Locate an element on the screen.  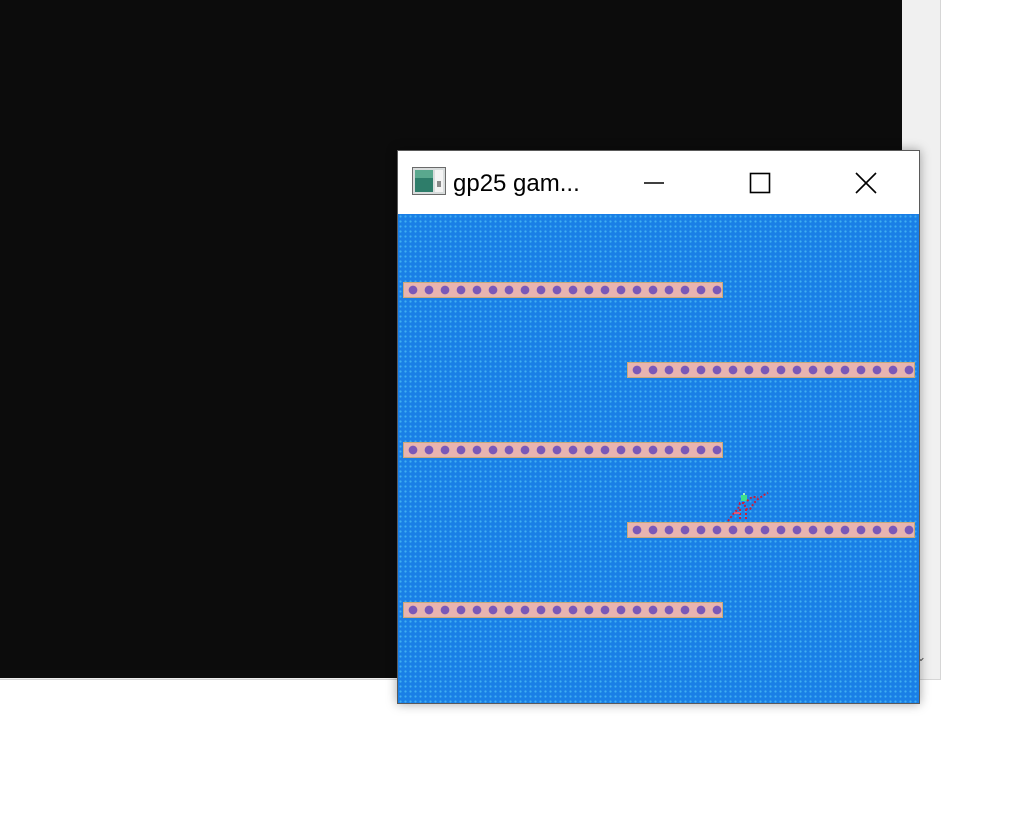
minimize-icon is located at coordinates (654, 182).